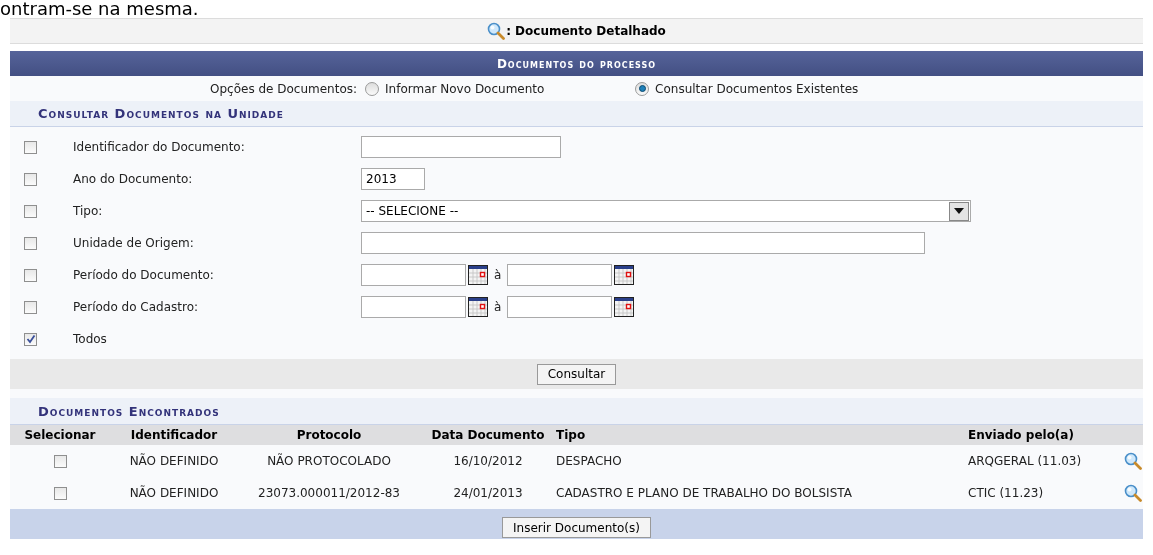 This screenshot has height=555, width=1153. Describe the element at coordinates (571, 435) in the screenshot. I see `column-header: Tipo` at that location.